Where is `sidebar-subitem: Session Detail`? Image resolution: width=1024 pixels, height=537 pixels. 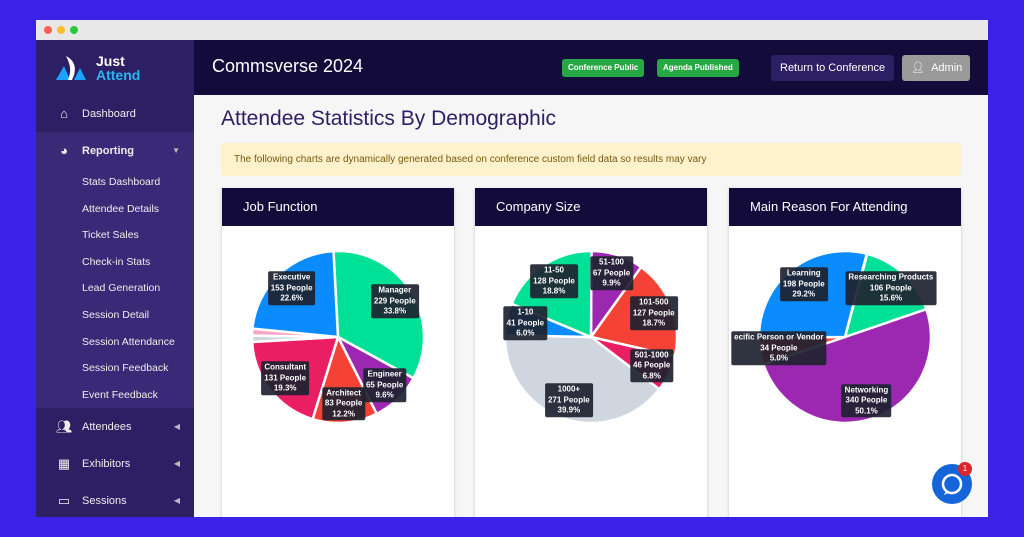
sidebar-subitem: Session Detail is located at coordinates (115, 315).